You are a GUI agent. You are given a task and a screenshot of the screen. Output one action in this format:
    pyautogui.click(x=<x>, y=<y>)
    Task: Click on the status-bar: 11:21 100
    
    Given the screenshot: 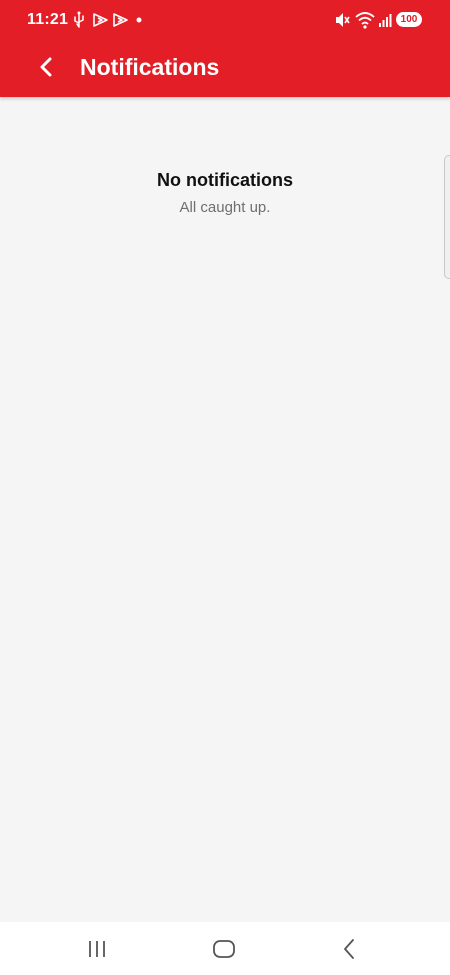 What is the action you would take?
    pyautogui.click(x=225, y=20)
    